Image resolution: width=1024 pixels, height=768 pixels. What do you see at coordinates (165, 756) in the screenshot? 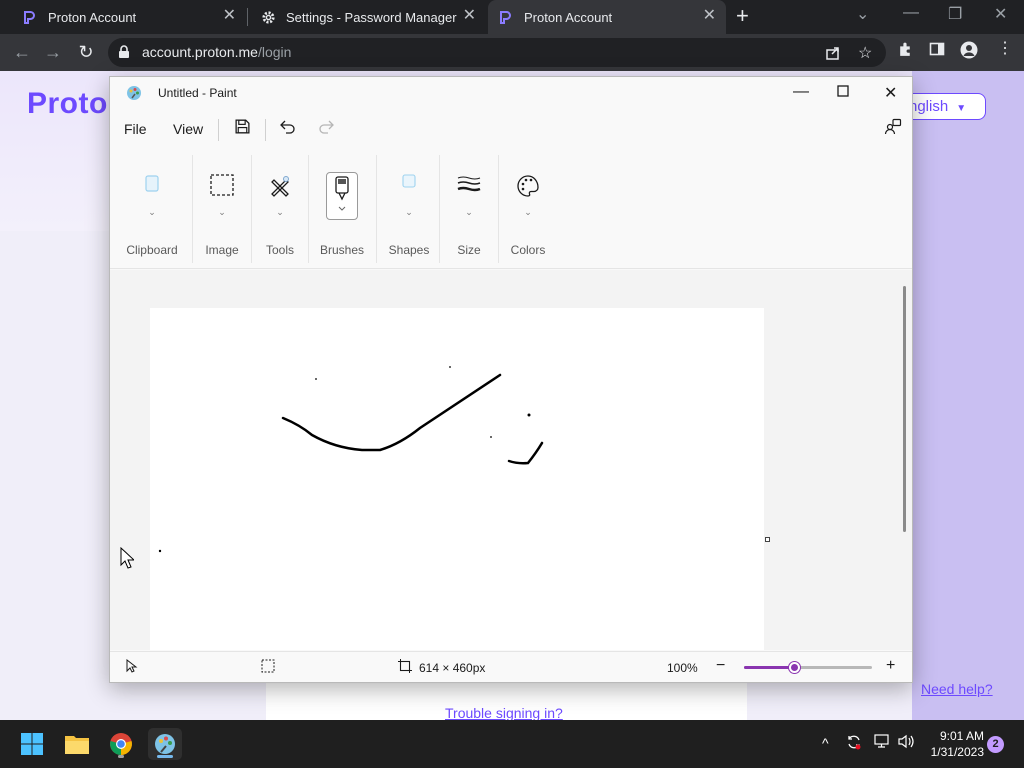
I see `active-indicator` at bounding box center [165, 756].